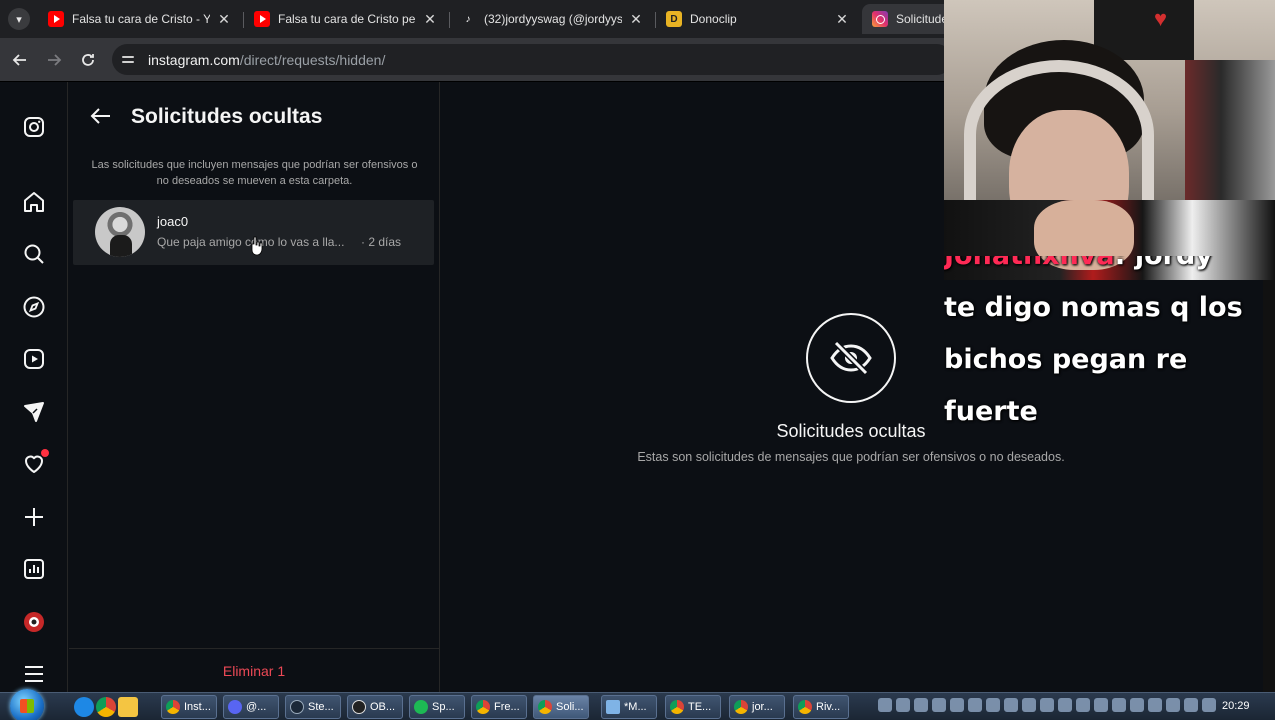 This screenshot has height=720, width=1275. I want to click on tab-title: (32)jordyyswag (@jordyyswag), so click(553, 19).